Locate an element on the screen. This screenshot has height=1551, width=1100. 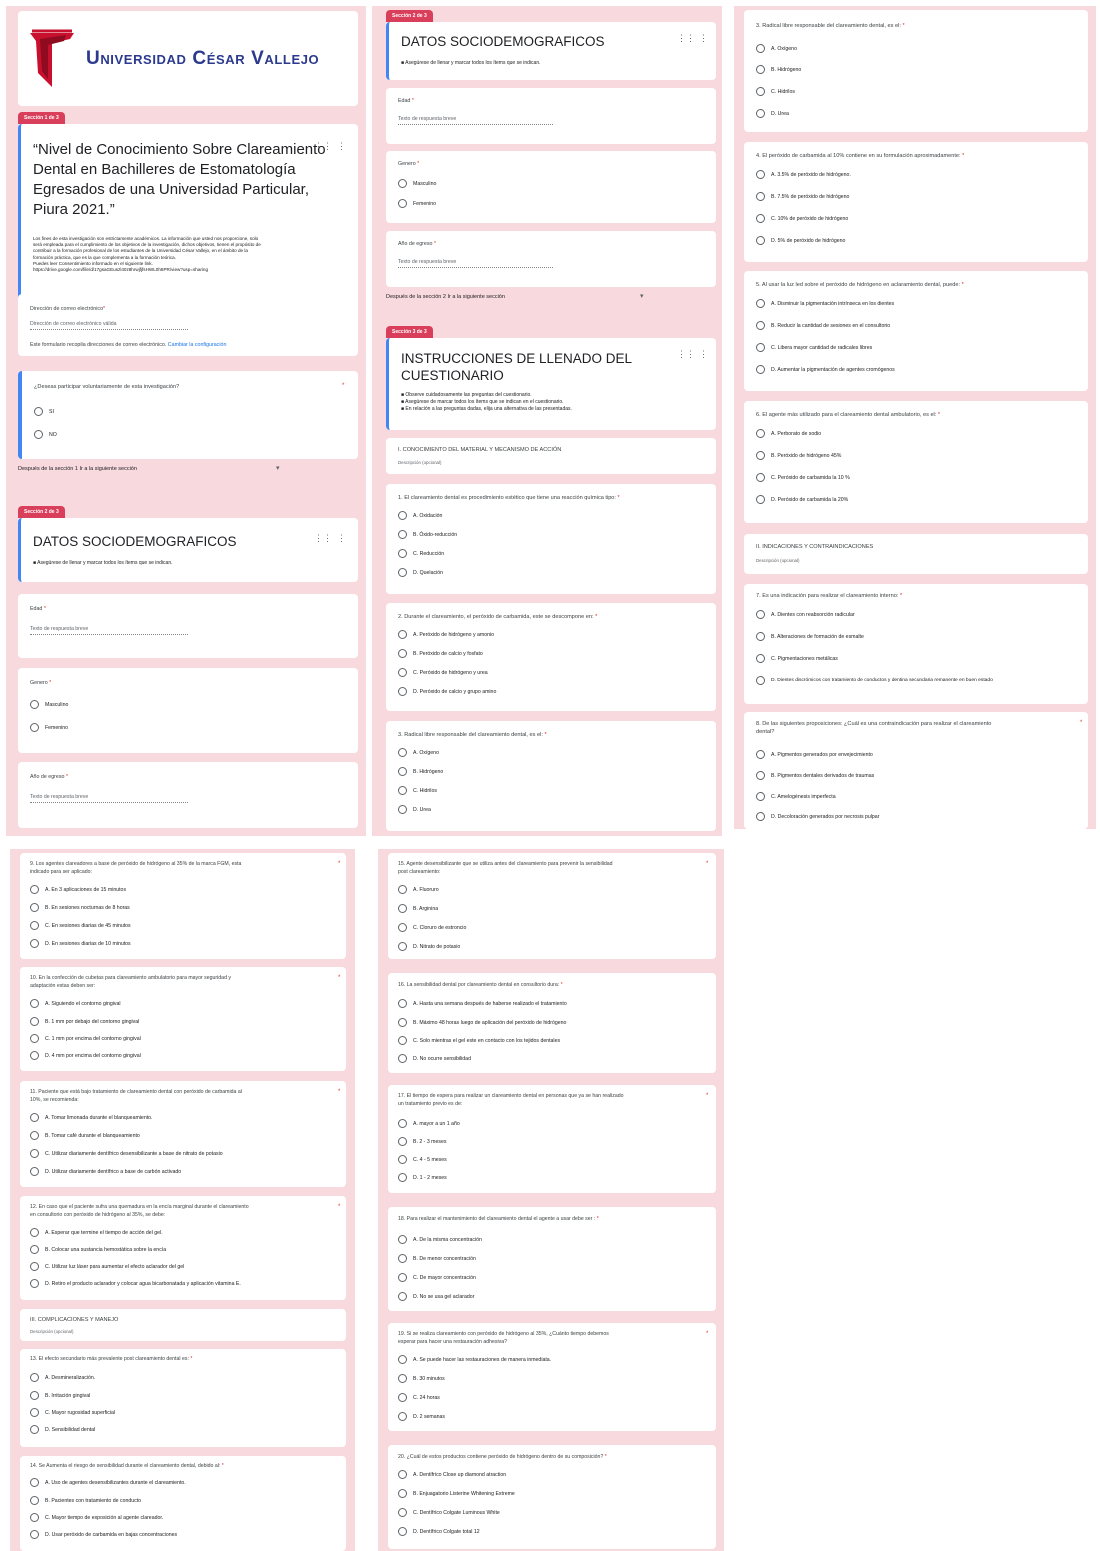
q7-option-a: A. Dientes con reabsorción radicular is located at coordinates (805, 614).